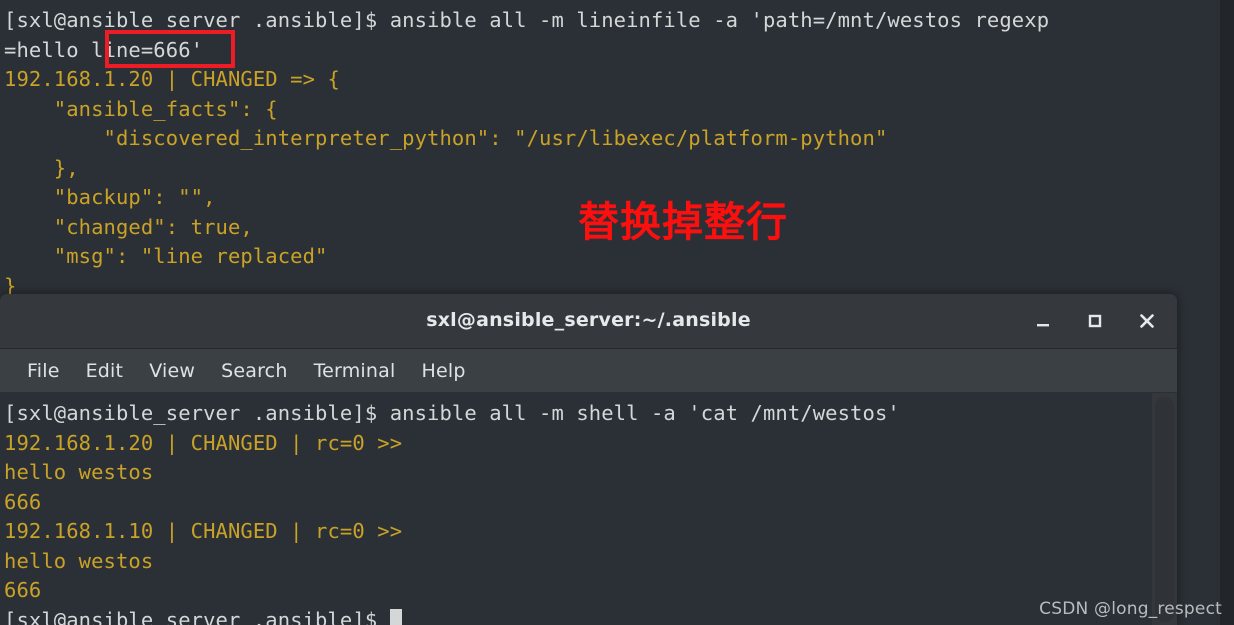  What do you see at coordinates (41, 167) in the screenshot?
I see `terminal-text: },` at bounding box center [41, 167].